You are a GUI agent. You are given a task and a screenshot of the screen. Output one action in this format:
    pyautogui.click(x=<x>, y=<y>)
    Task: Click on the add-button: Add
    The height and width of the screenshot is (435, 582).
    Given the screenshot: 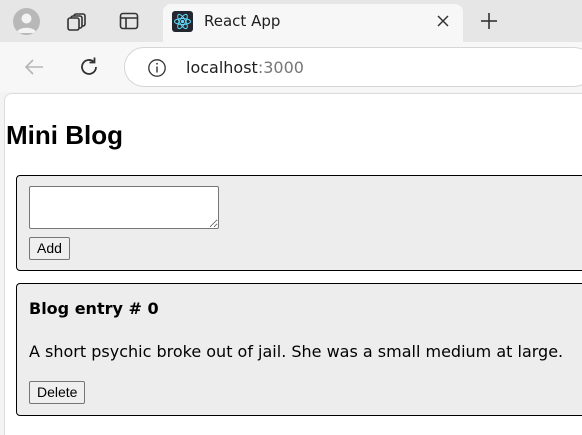 What is the action you would take?
    pyautogui.click(x=49, y=248)
    